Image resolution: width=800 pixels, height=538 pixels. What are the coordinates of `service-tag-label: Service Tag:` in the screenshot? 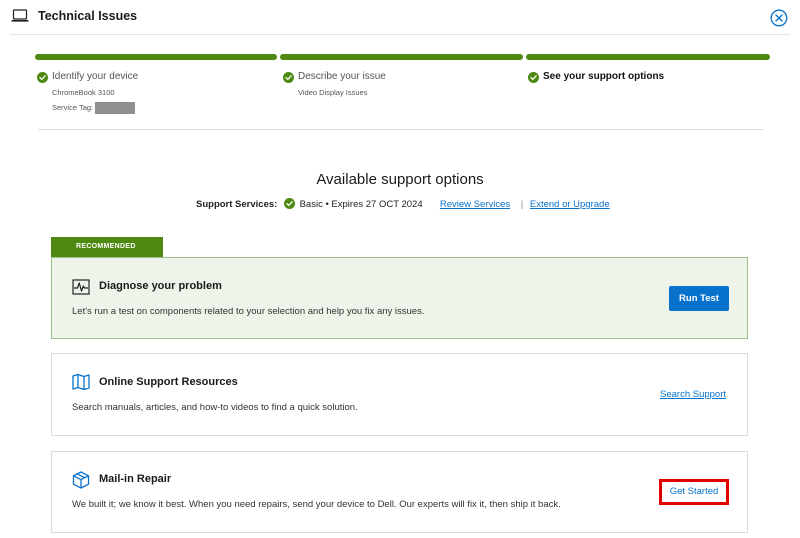 It's located at (73, 107).